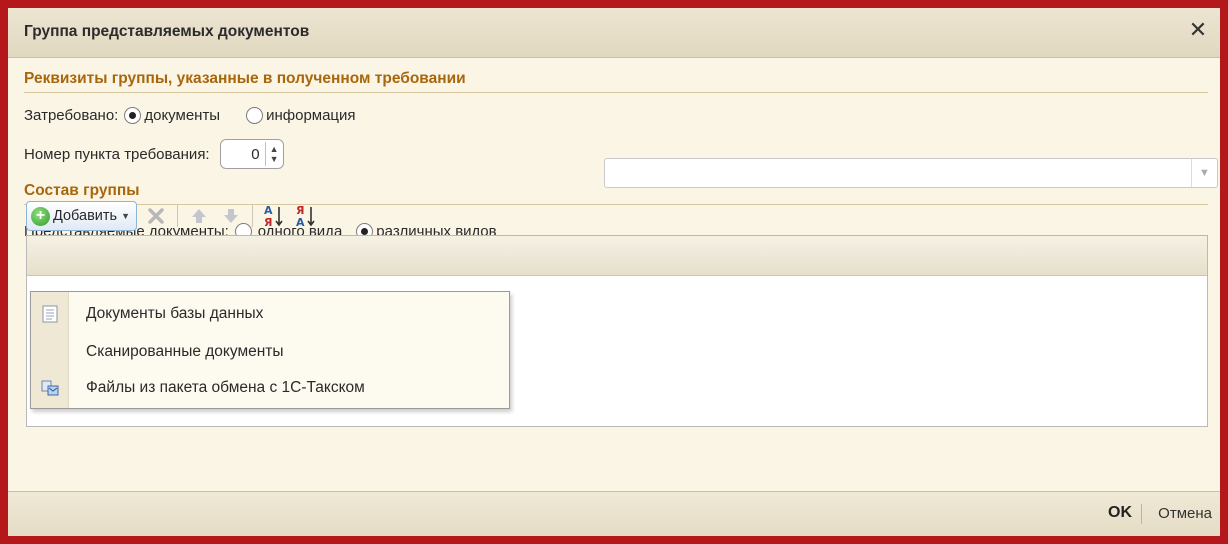 This screenshot has height=544, width=1228. Describe the element at coordinates (300, 222) in the screenshot. I see `svg-text: A` at that location.